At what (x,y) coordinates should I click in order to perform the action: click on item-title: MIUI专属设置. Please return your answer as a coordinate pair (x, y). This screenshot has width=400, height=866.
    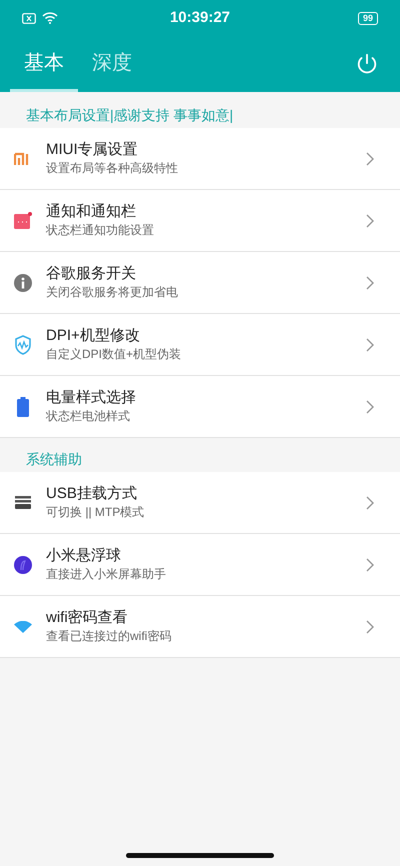
    Looking at the image, I should click on (92, 150).